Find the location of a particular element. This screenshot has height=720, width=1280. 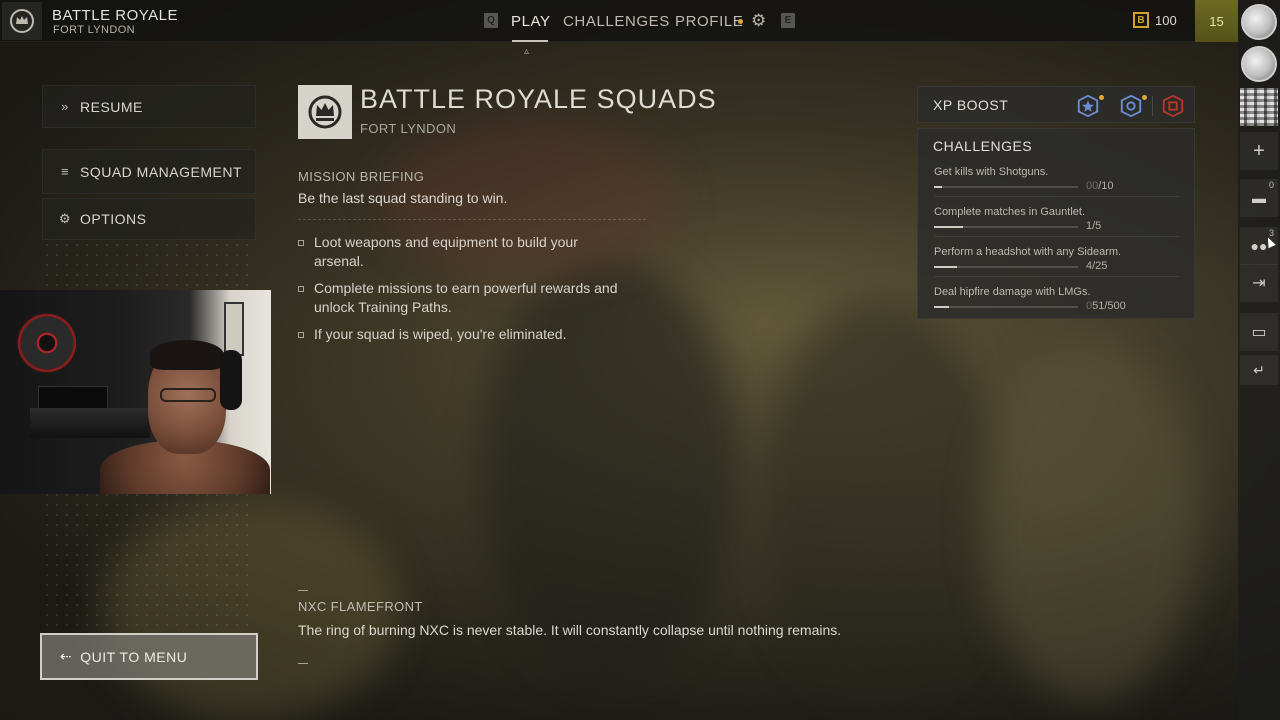

progress-count: 1/5 is located at coordinates (1093, 226).